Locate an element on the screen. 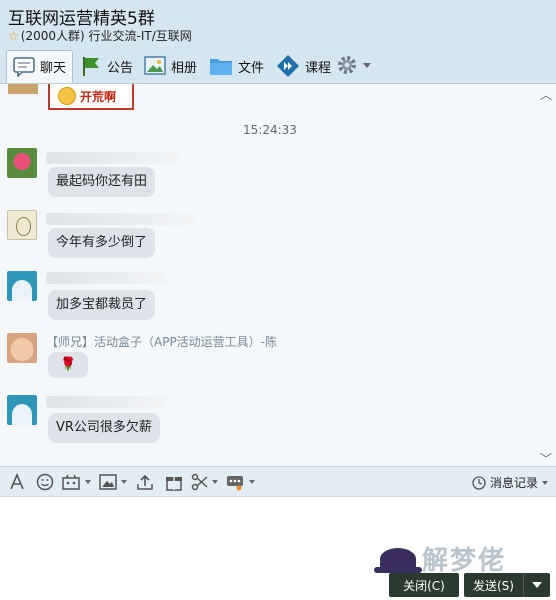 The image size is (556, 600). send-button: 发送(S) is located at coordinates (494, 585).